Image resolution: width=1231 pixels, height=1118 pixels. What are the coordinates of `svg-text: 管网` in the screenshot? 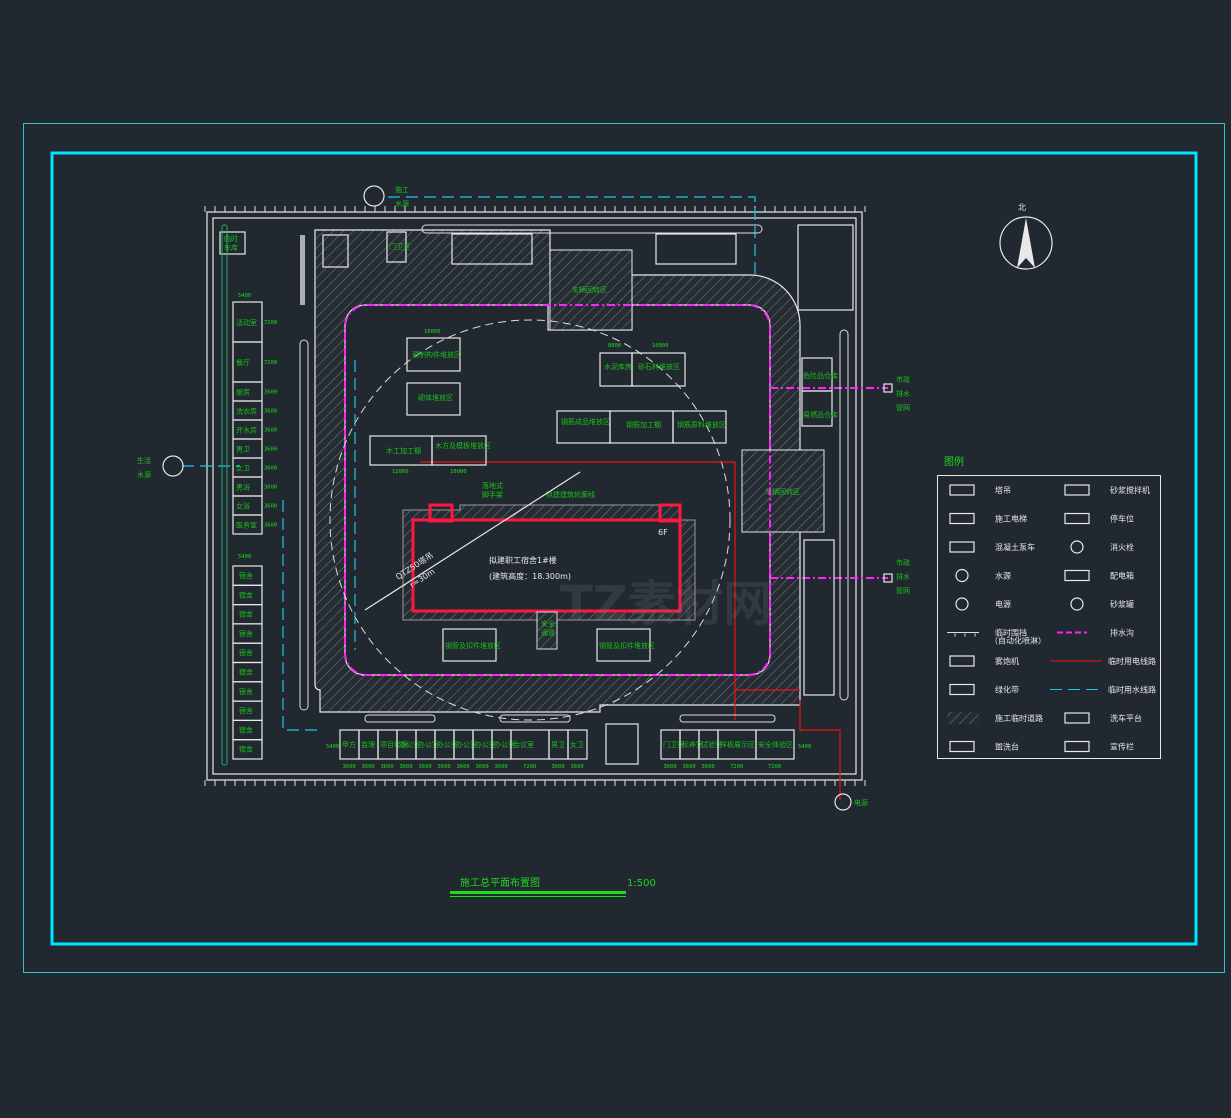 It's located at (903, 590).